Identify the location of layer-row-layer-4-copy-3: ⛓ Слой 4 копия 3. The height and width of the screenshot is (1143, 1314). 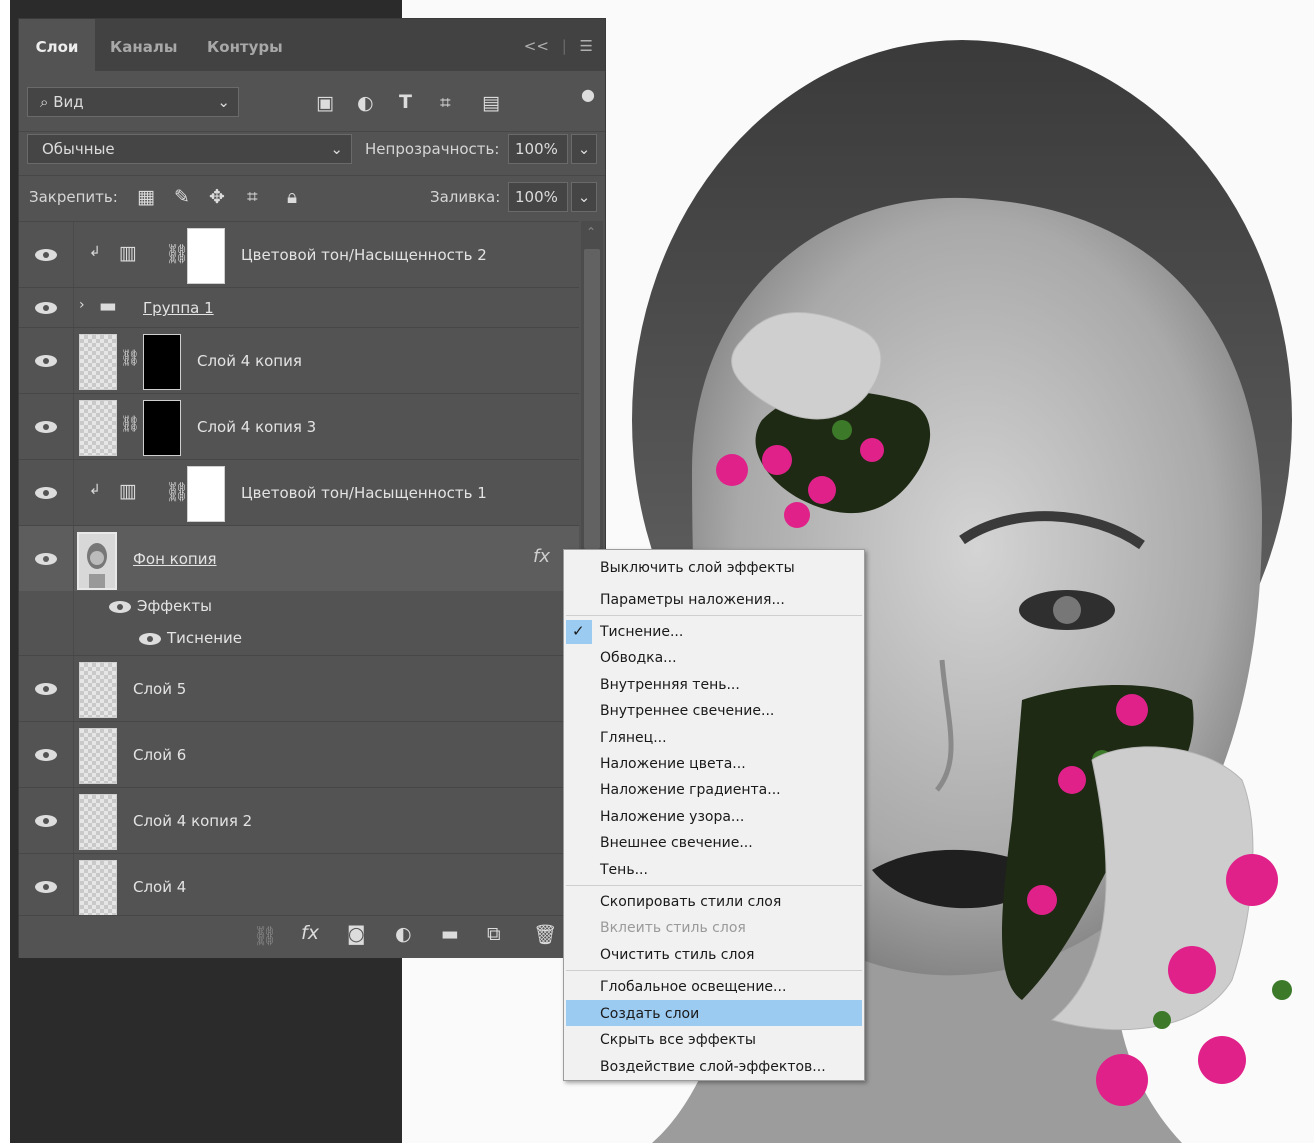
(299, 426).